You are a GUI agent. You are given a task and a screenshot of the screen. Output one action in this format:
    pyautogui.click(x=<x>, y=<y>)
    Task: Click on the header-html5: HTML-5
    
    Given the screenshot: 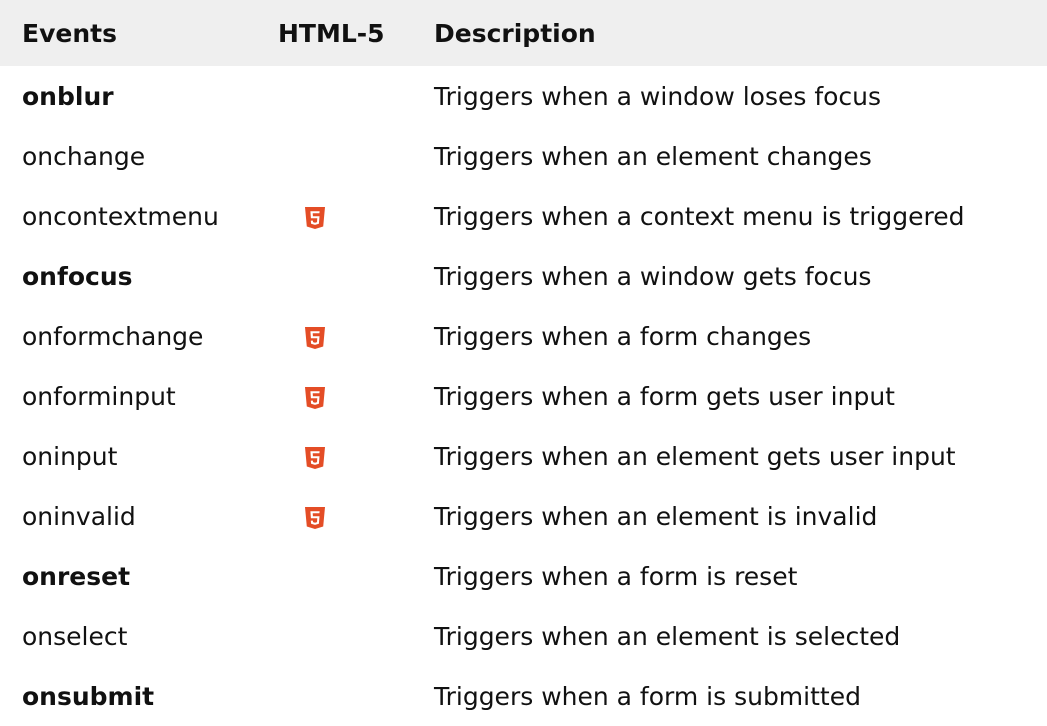 What is the action you would take?
    pyautogui.click(x=331, y=33)
    